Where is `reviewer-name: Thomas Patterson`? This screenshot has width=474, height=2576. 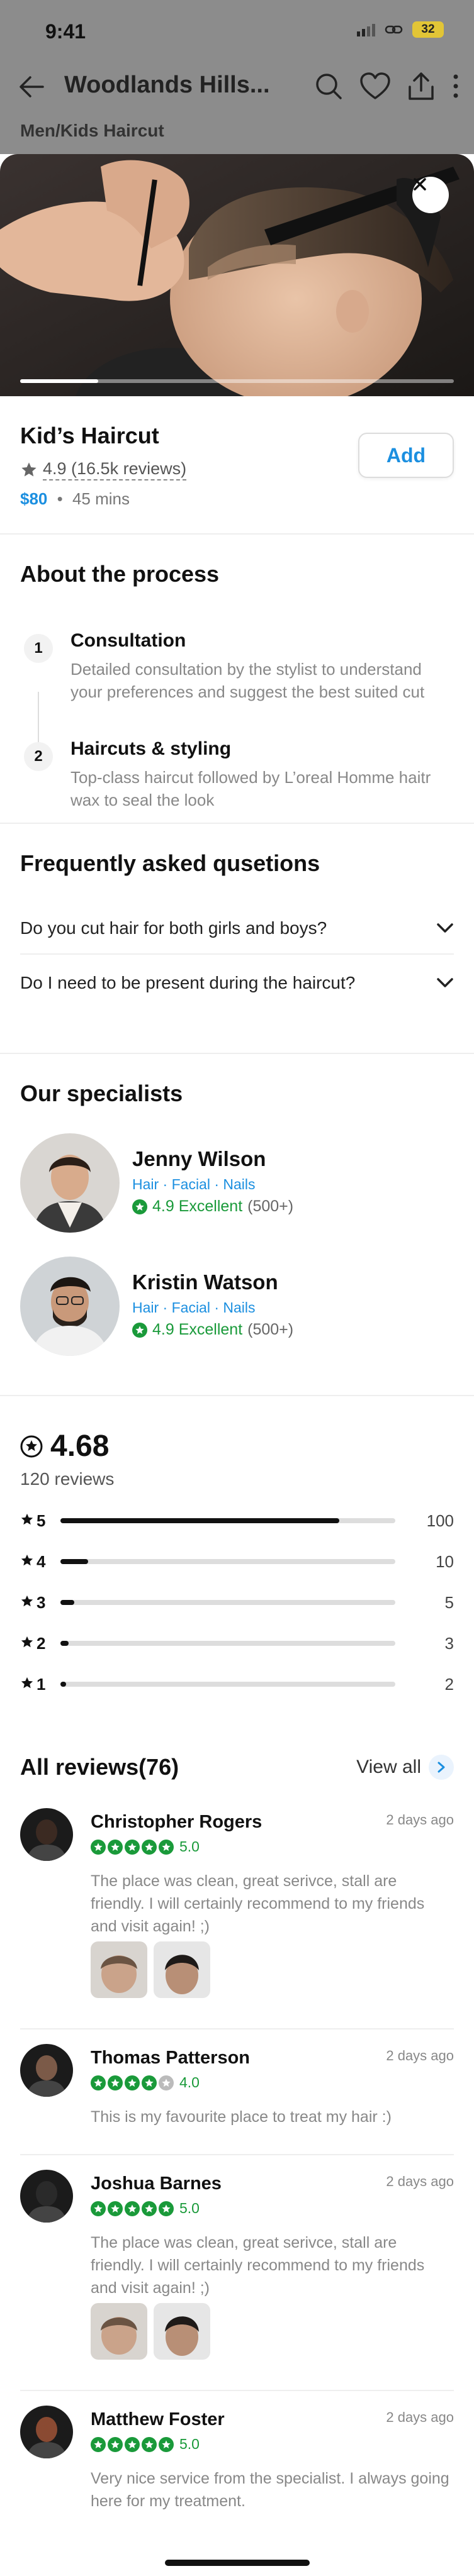
reviewer-name: Thomas Patterson is located at coordinates (171, 2058).